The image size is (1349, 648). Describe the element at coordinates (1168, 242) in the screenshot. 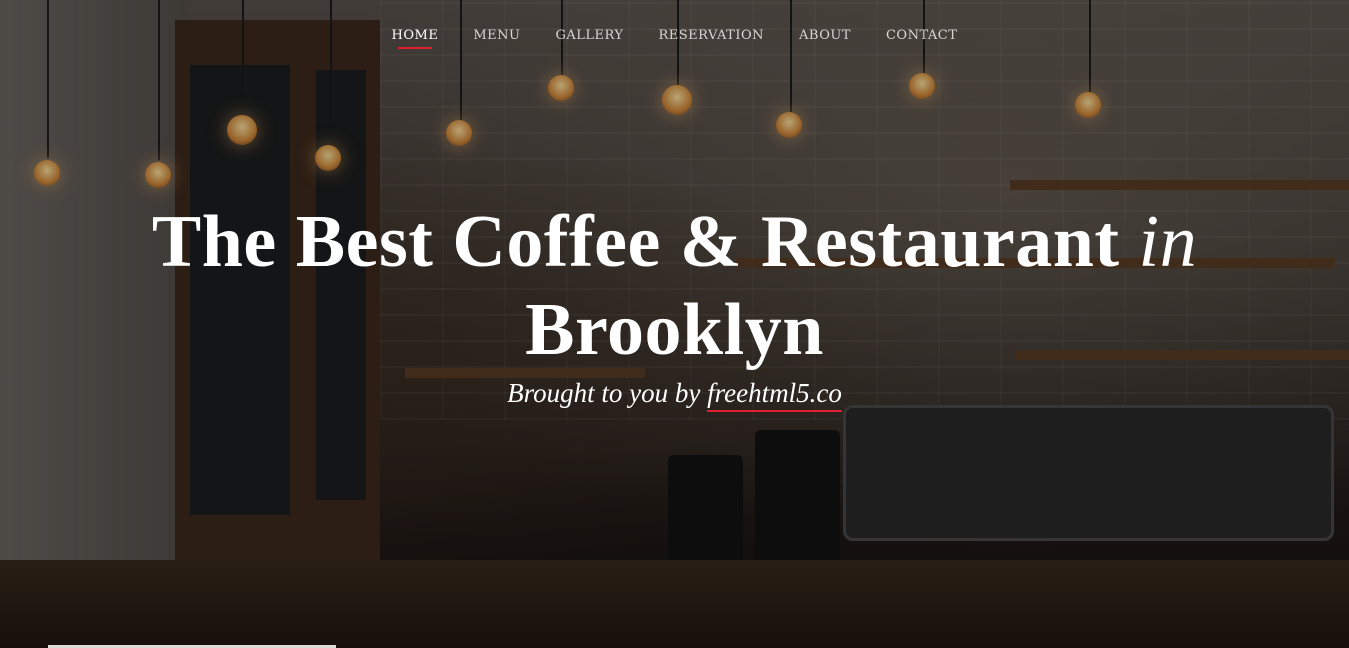

I see `headline-italic: in` at that location.